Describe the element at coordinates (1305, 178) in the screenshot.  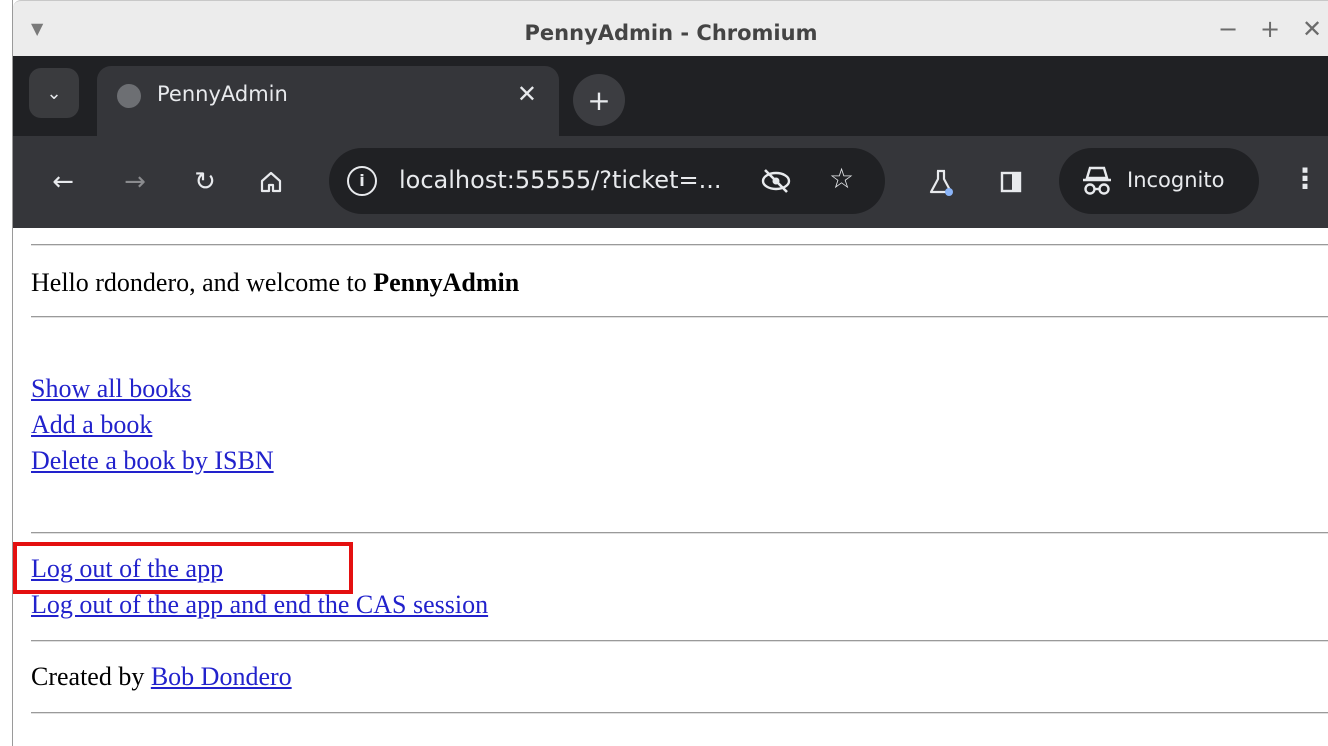
I see `kebab-menu-icon: ⋮` at that location.